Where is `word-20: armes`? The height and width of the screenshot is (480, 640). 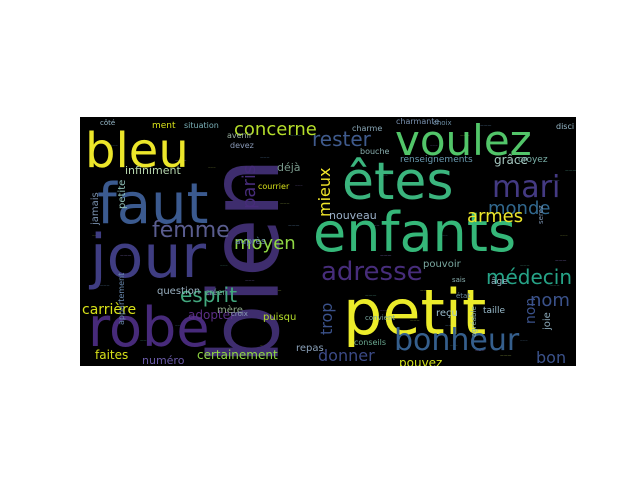
word-20: armes is located at coordinates (495, 216).